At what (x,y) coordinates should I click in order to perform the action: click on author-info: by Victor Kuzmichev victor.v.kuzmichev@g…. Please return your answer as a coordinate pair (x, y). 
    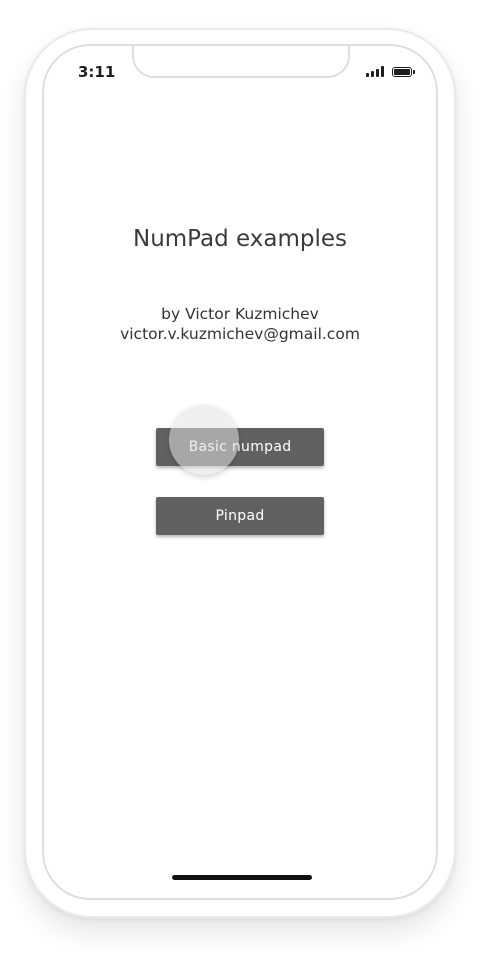
    Looking at the image, I should click on (240, 324).